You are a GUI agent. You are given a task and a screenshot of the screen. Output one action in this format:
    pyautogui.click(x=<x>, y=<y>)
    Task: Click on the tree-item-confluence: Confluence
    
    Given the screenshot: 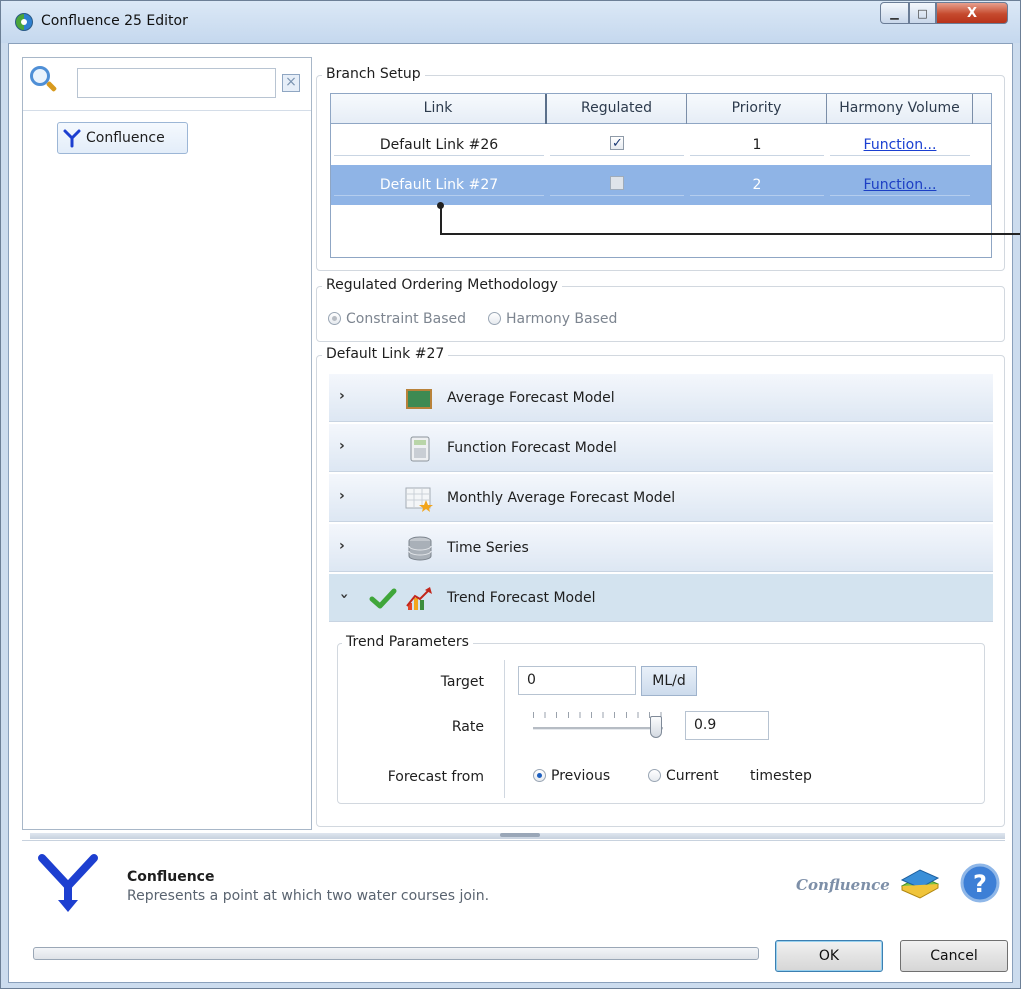 What is the action you would take?
    pyautogui.click(x=122, y=138)
    